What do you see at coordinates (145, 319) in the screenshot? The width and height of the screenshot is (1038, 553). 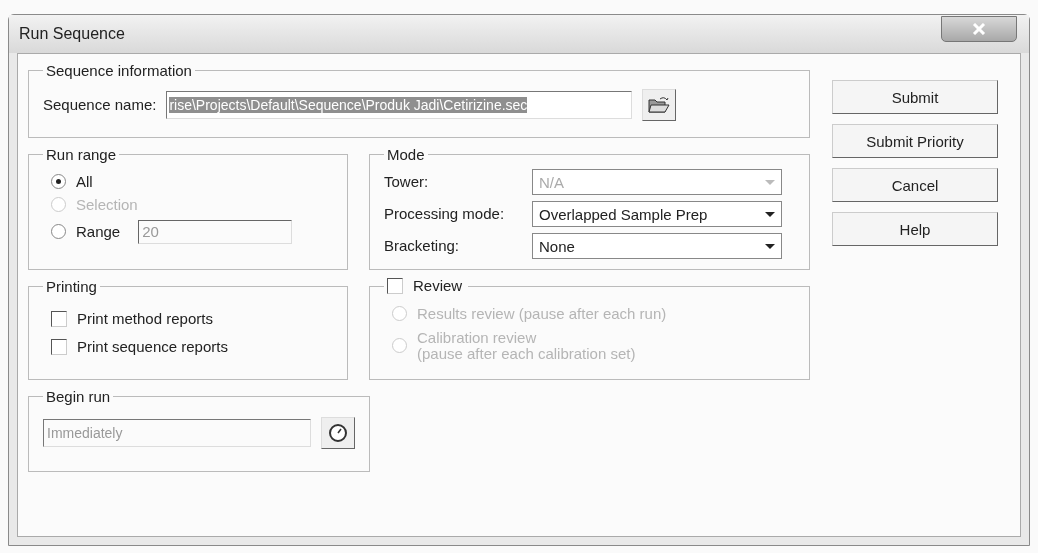 I see `option-label: Print method reports` at bounding box center [145, 319].